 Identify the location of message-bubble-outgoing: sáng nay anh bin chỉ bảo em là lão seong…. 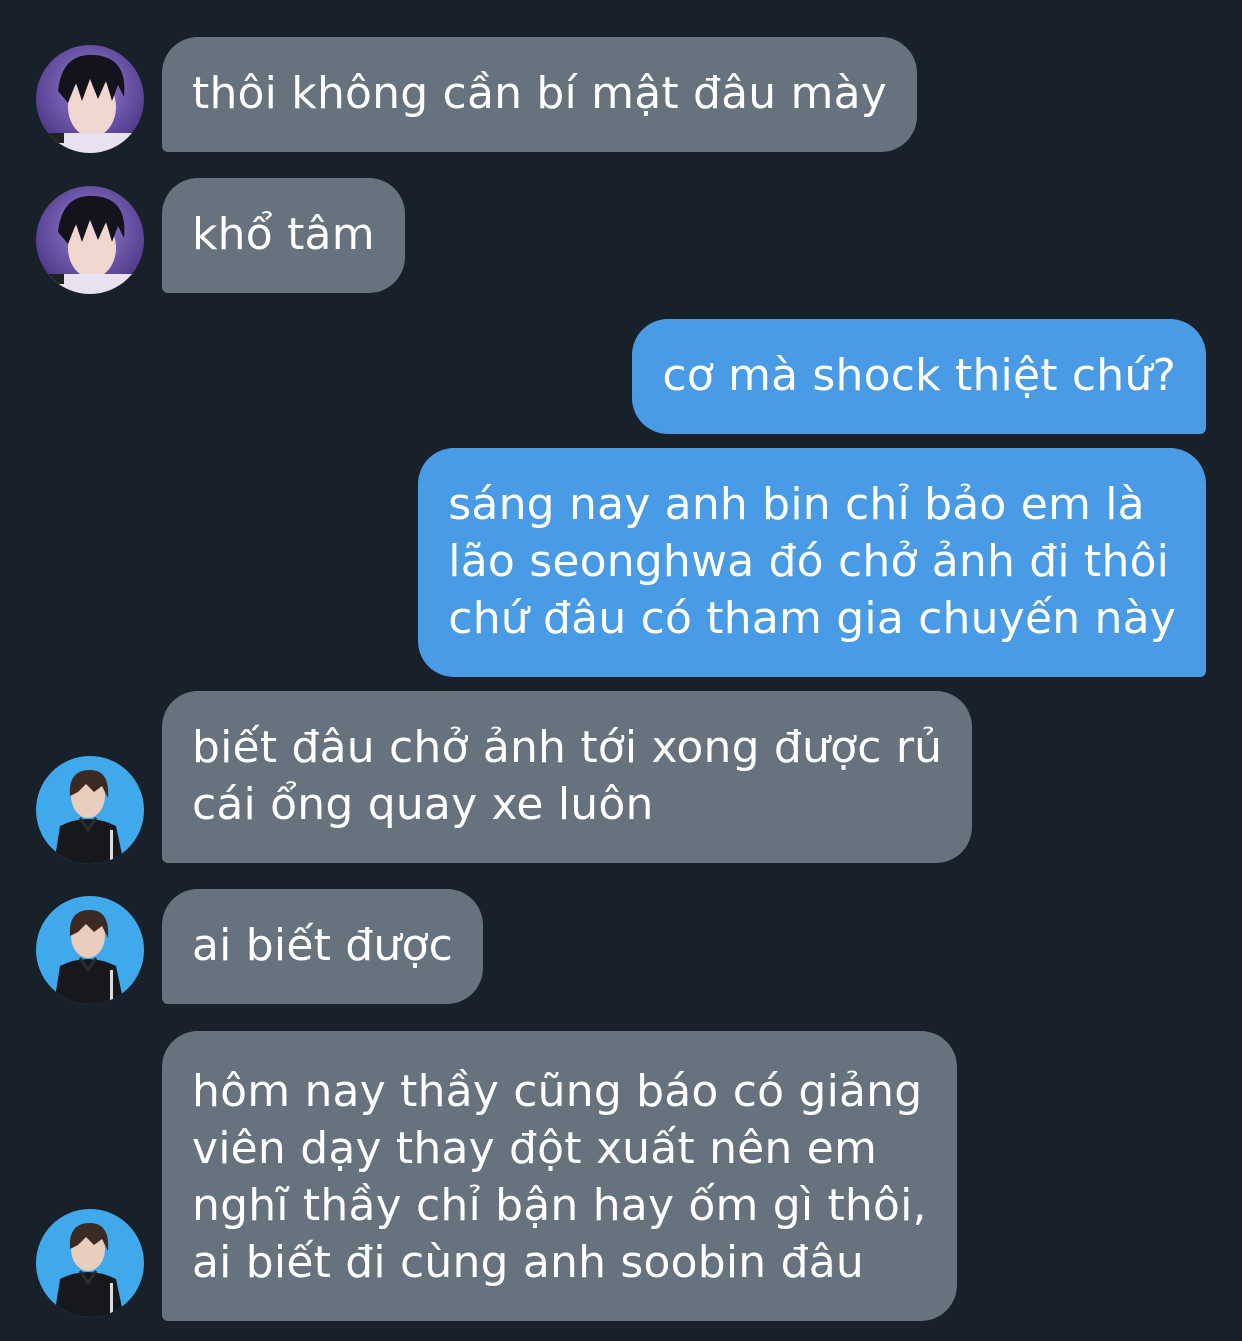
(812, 562).